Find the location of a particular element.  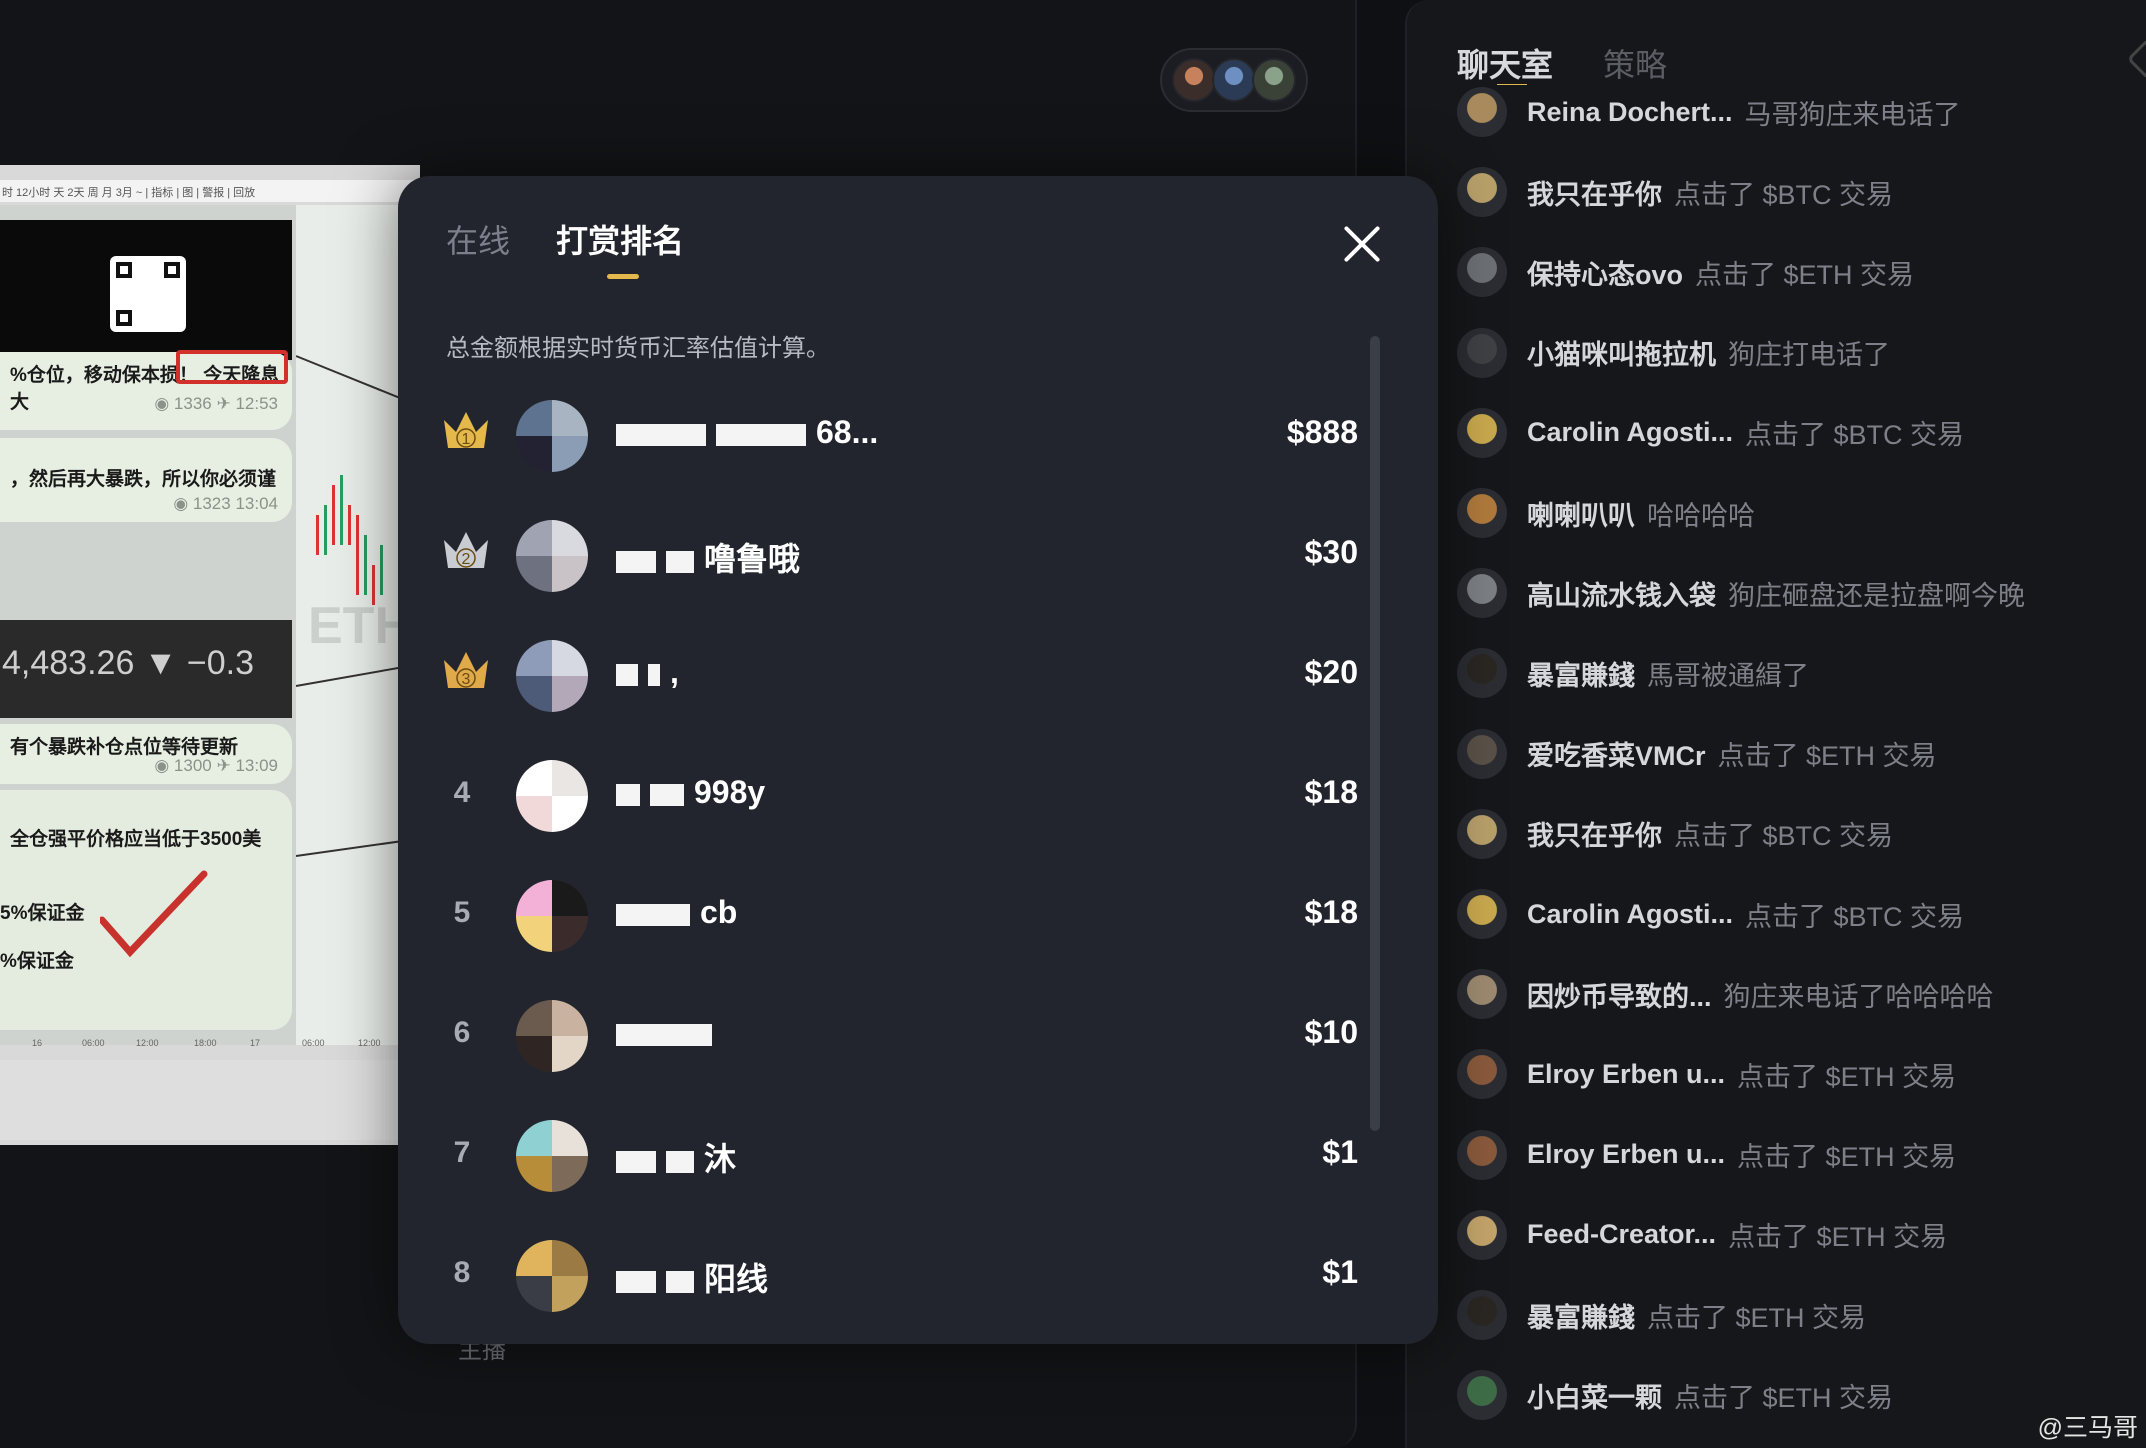

chat-message: Carolin Agosti... 点击了 $BTC 交易 is located at coordinates (1801, 914).